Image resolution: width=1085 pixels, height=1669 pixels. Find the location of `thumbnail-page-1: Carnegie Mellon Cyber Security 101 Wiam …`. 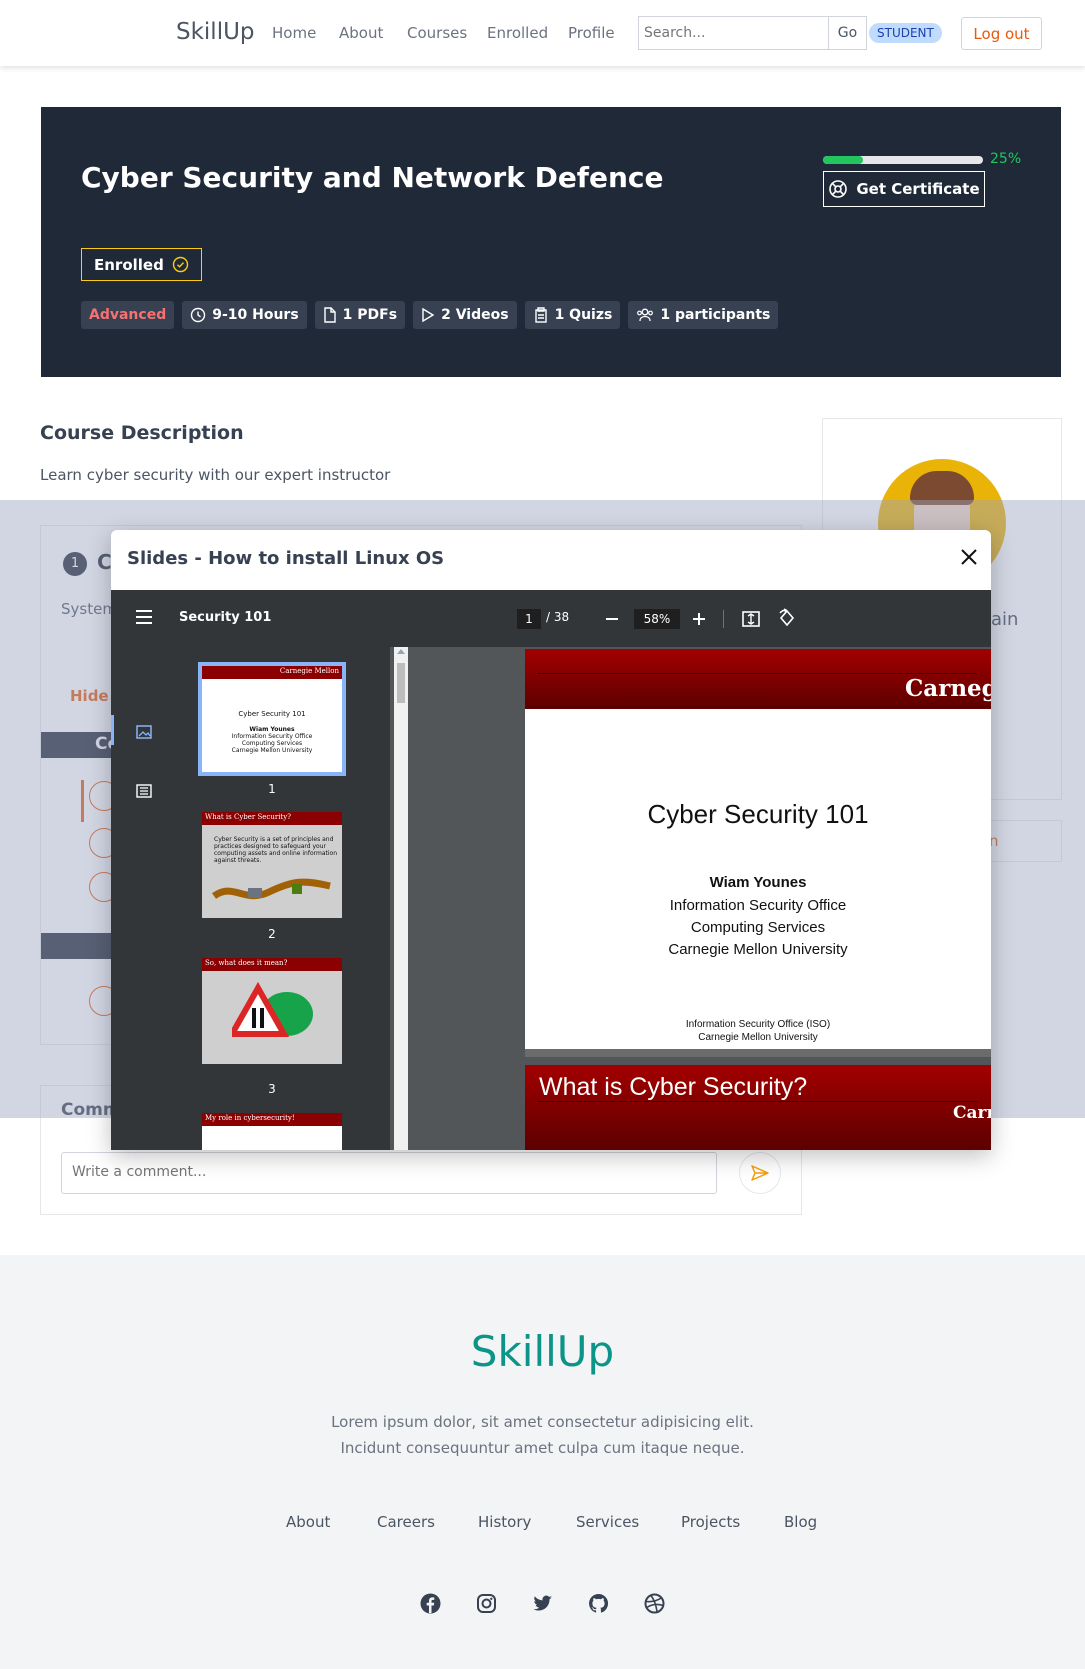

thumbnail-page-1: Carnegie Mellon Cyber Security 101 Wiam … is located at coordinates (272, 719).